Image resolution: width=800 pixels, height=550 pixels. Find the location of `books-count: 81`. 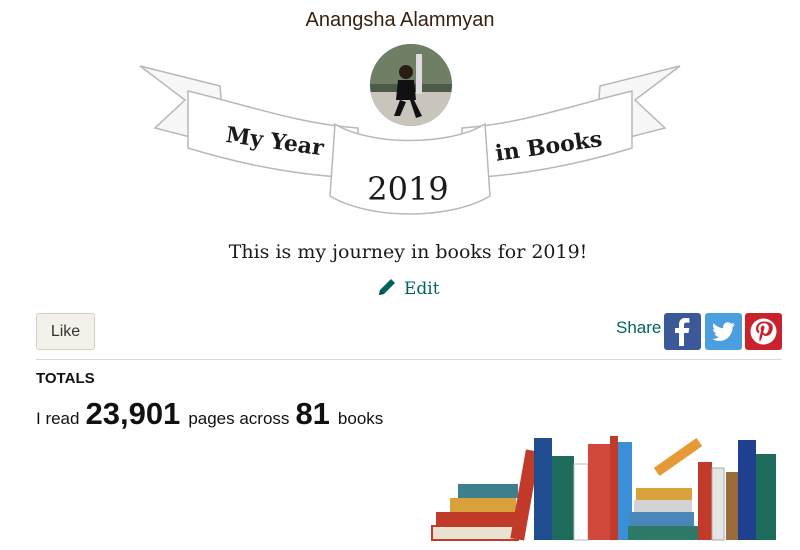

books-count: 81 is located at coordinates (312, 413).